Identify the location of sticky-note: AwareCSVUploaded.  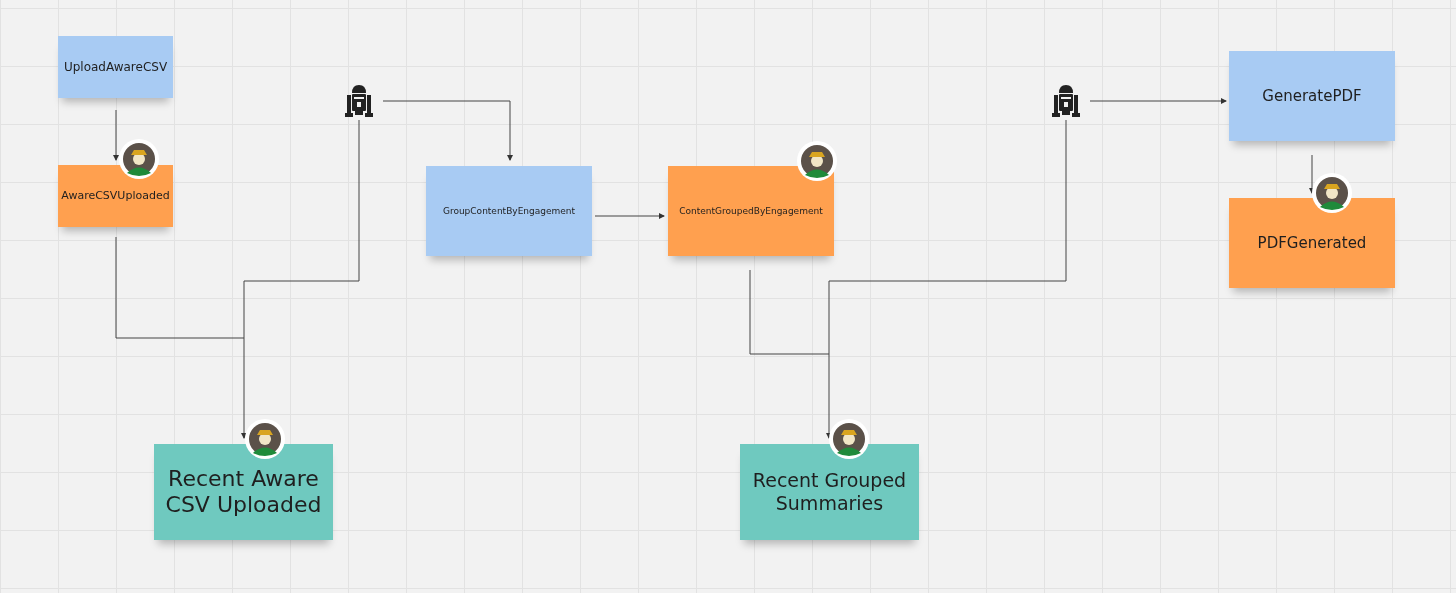
(115, 196).